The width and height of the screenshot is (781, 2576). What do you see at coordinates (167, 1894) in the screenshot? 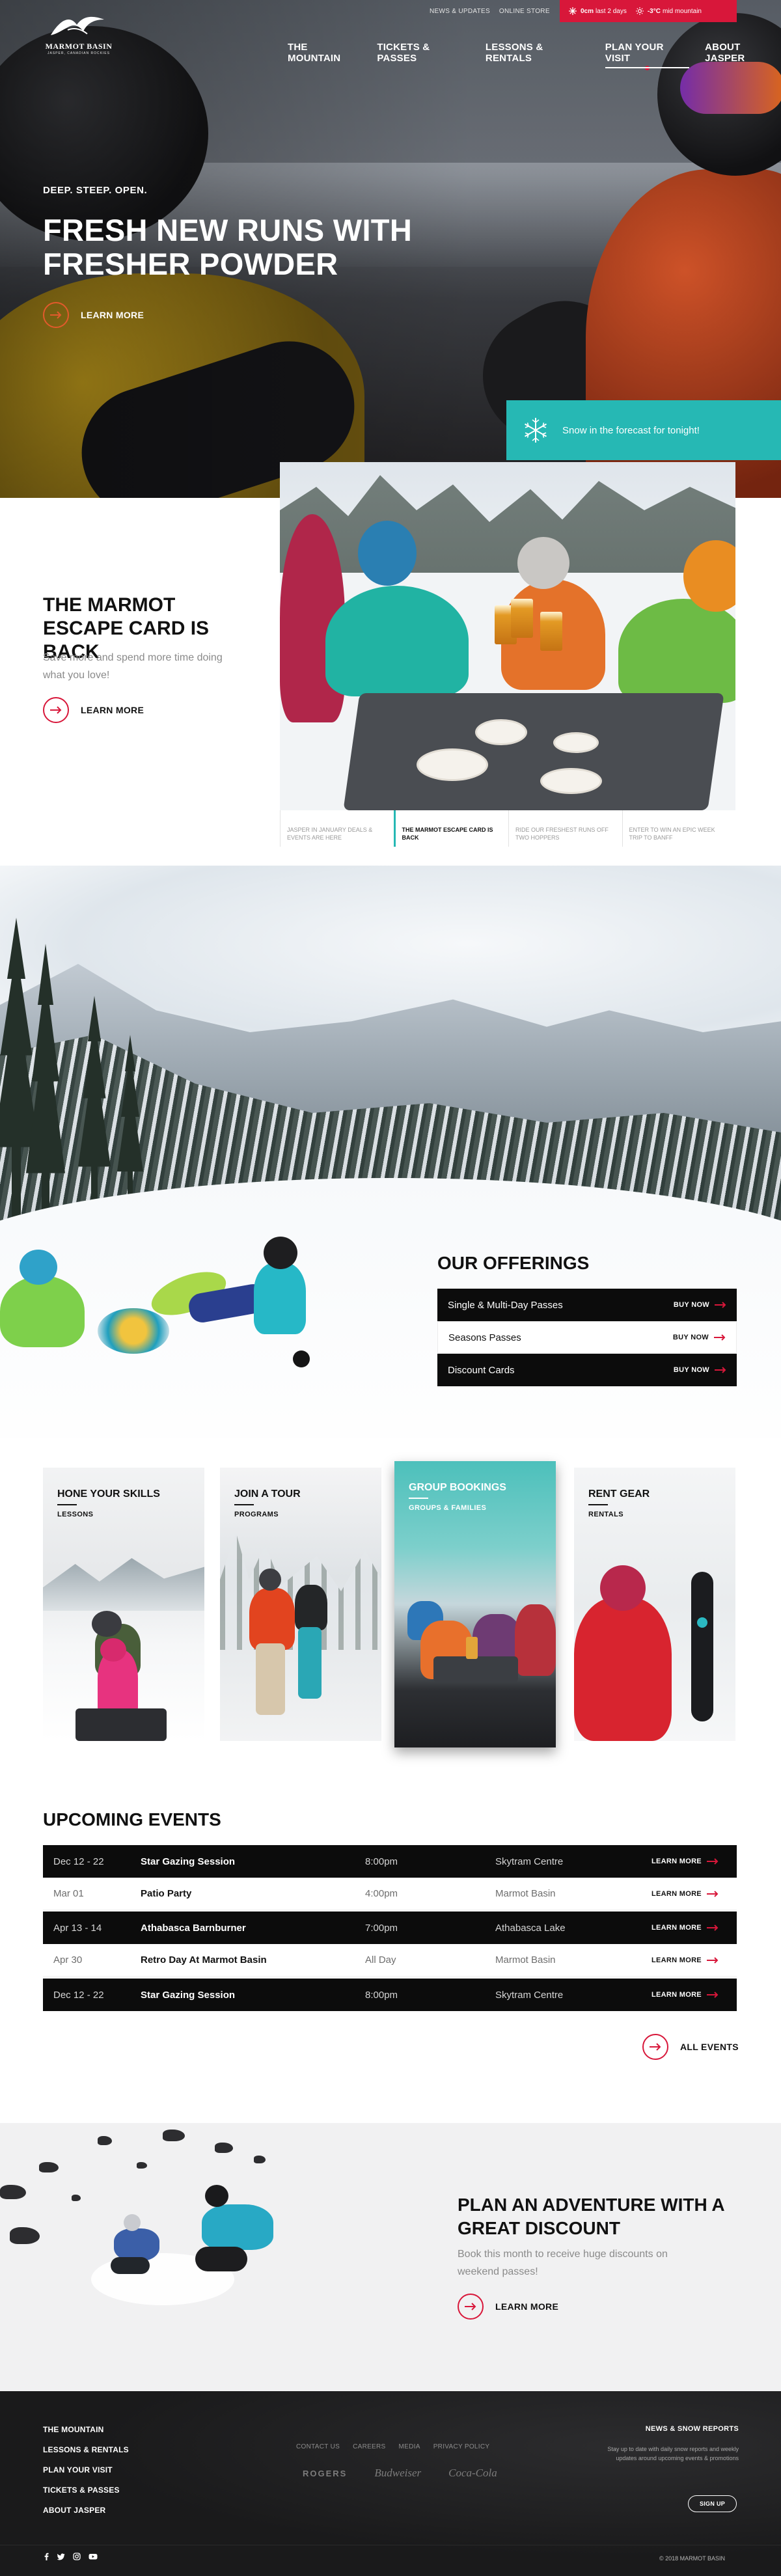
I see `event-name: Patio Party` at bounding box center [167, 1894].